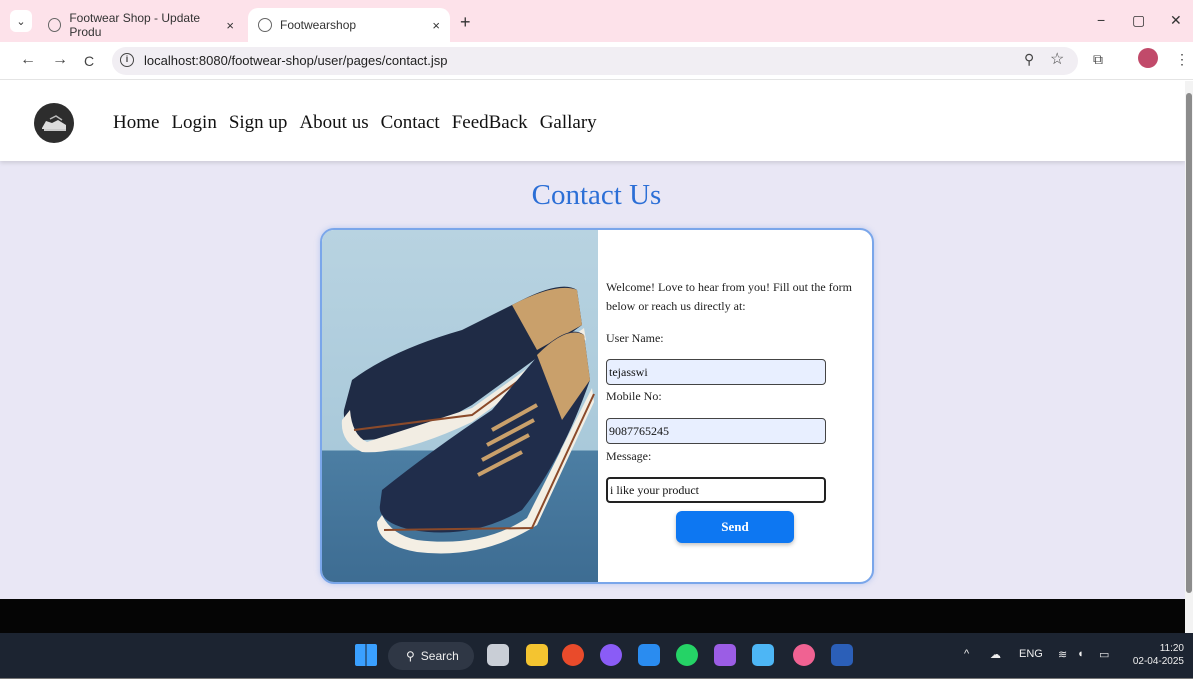  Describe the element at coordinates (1189, 343) in the screenshot. I see `scrollbar-thumb` at that location.